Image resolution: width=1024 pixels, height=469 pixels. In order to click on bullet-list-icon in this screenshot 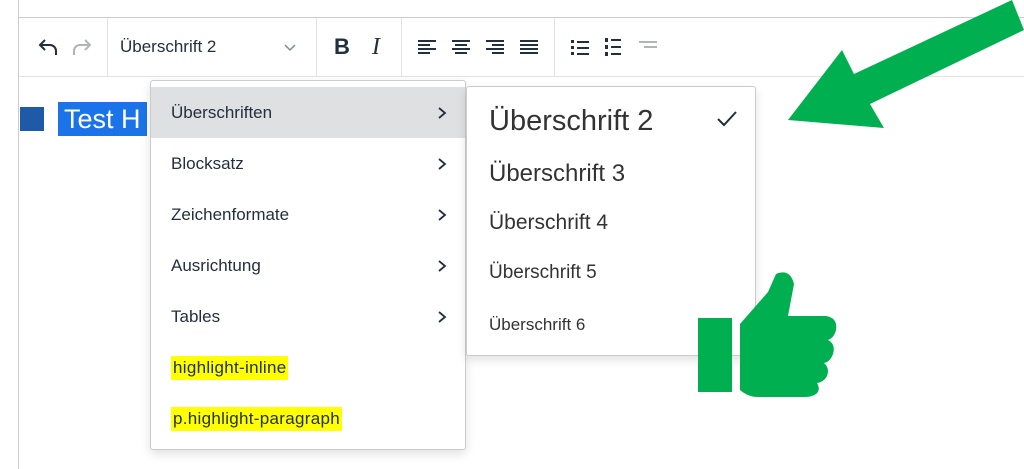, I will do `click(580, 47)`.